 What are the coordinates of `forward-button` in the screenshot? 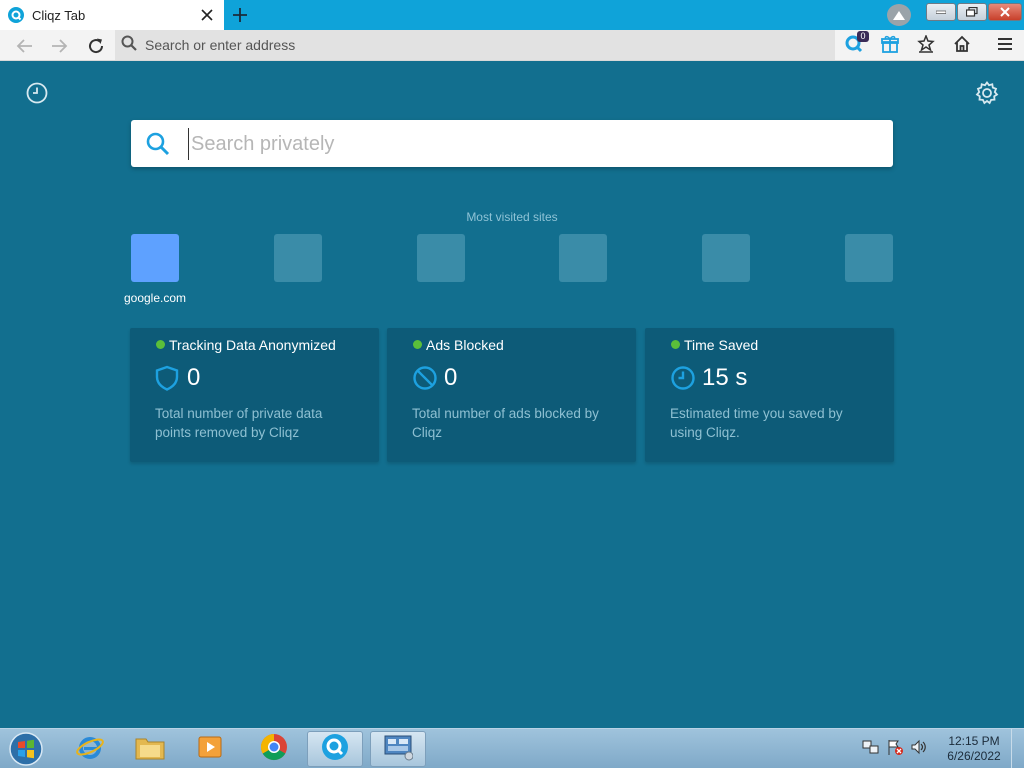 It's located at (60, 46).